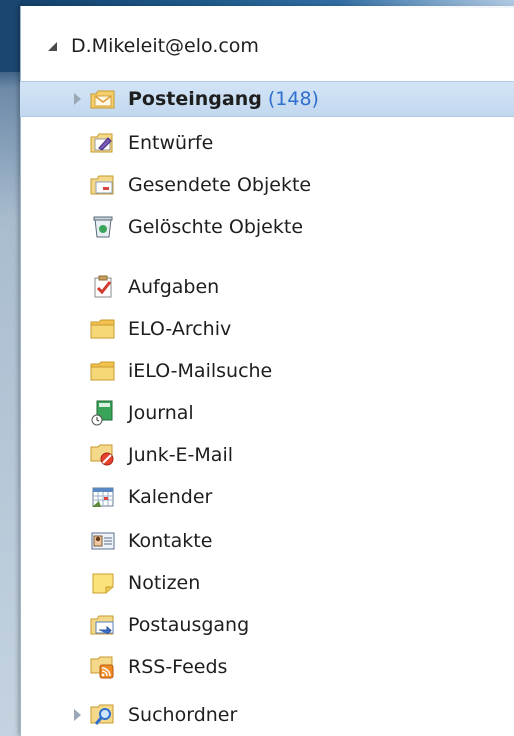 This screenshot has width=514, height=736. What do you see at coordinates (267, 667) in the screenshot?
I see `folder-rss-feeds: RSS-Feeds` at bounding box center [267, 667].